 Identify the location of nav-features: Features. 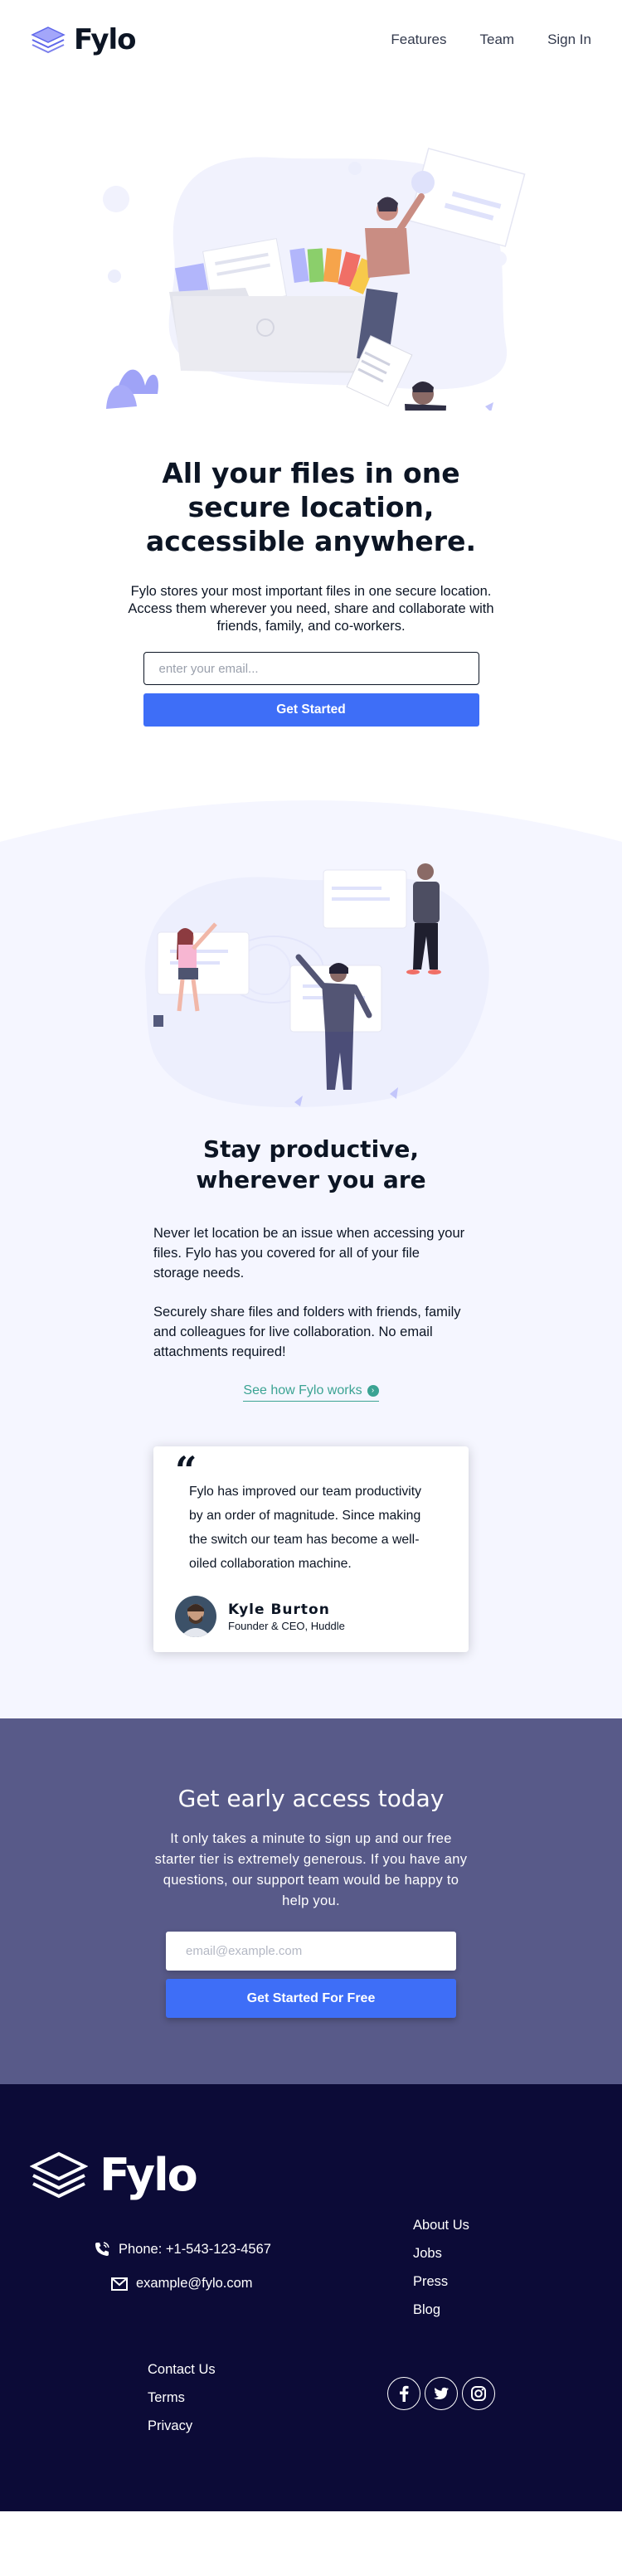
(418, 40).